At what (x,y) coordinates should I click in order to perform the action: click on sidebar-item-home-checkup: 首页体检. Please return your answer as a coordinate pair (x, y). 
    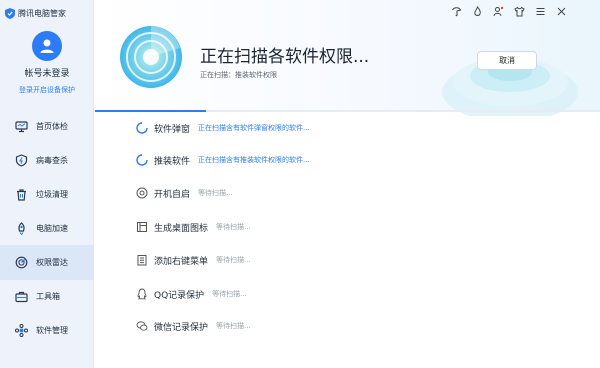
    Looking at the image, I should click on (47, 126).